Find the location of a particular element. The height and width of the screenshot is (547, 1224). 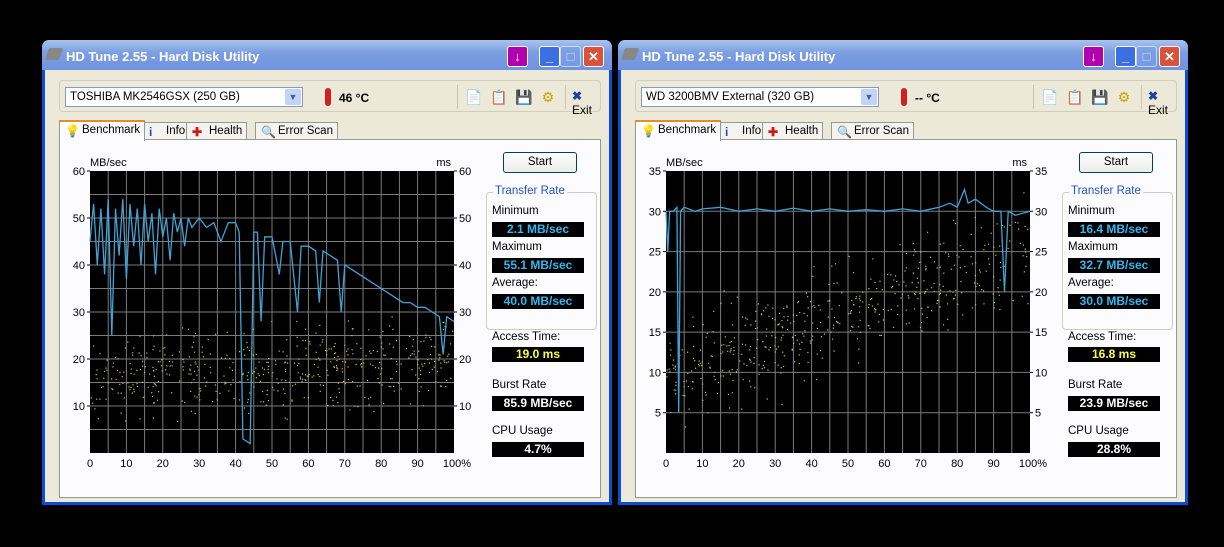

burst-rate-label: Burst Rate is located at coordinates (519, 385).